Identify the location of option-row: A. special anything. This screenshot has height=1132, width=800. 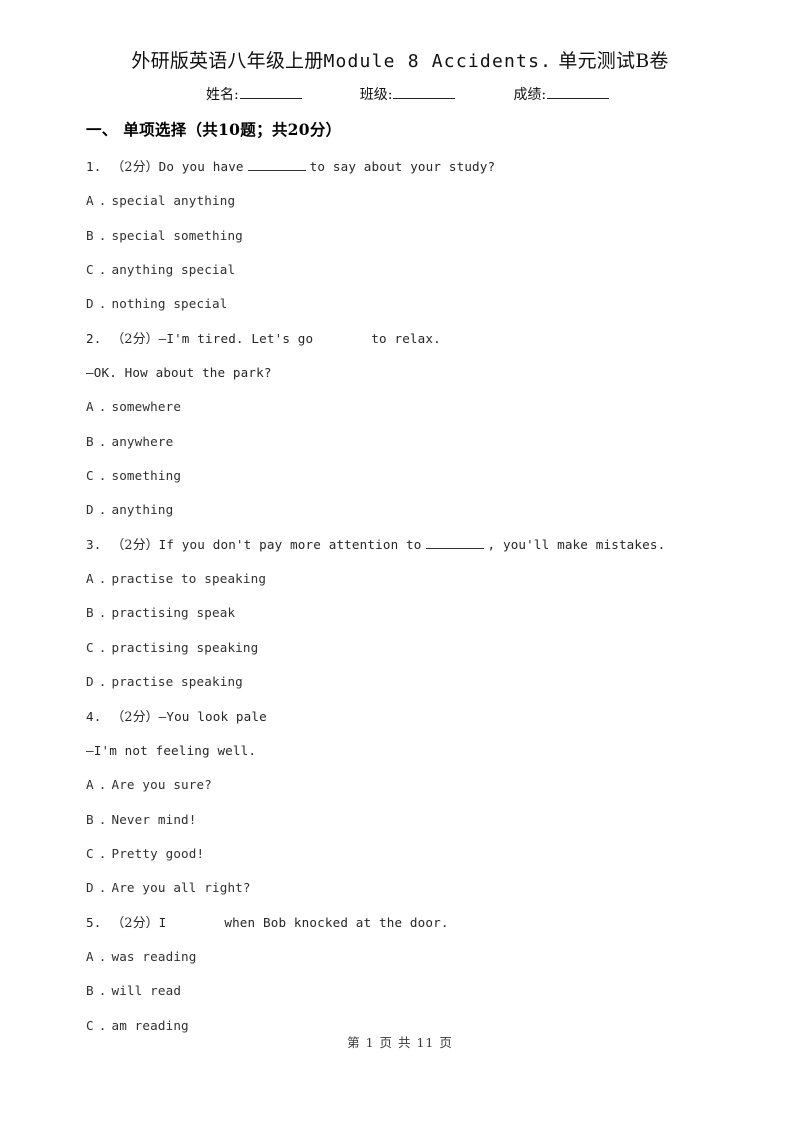
(416, 201).